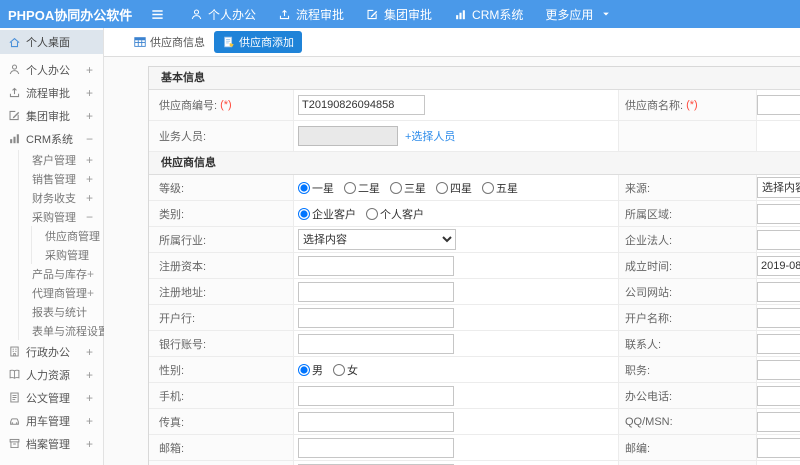 The height and width of the screenshot is (465, 800). I want to click on sidebar-item-代理商管理: 代理商管理 +, so click(61, 292).